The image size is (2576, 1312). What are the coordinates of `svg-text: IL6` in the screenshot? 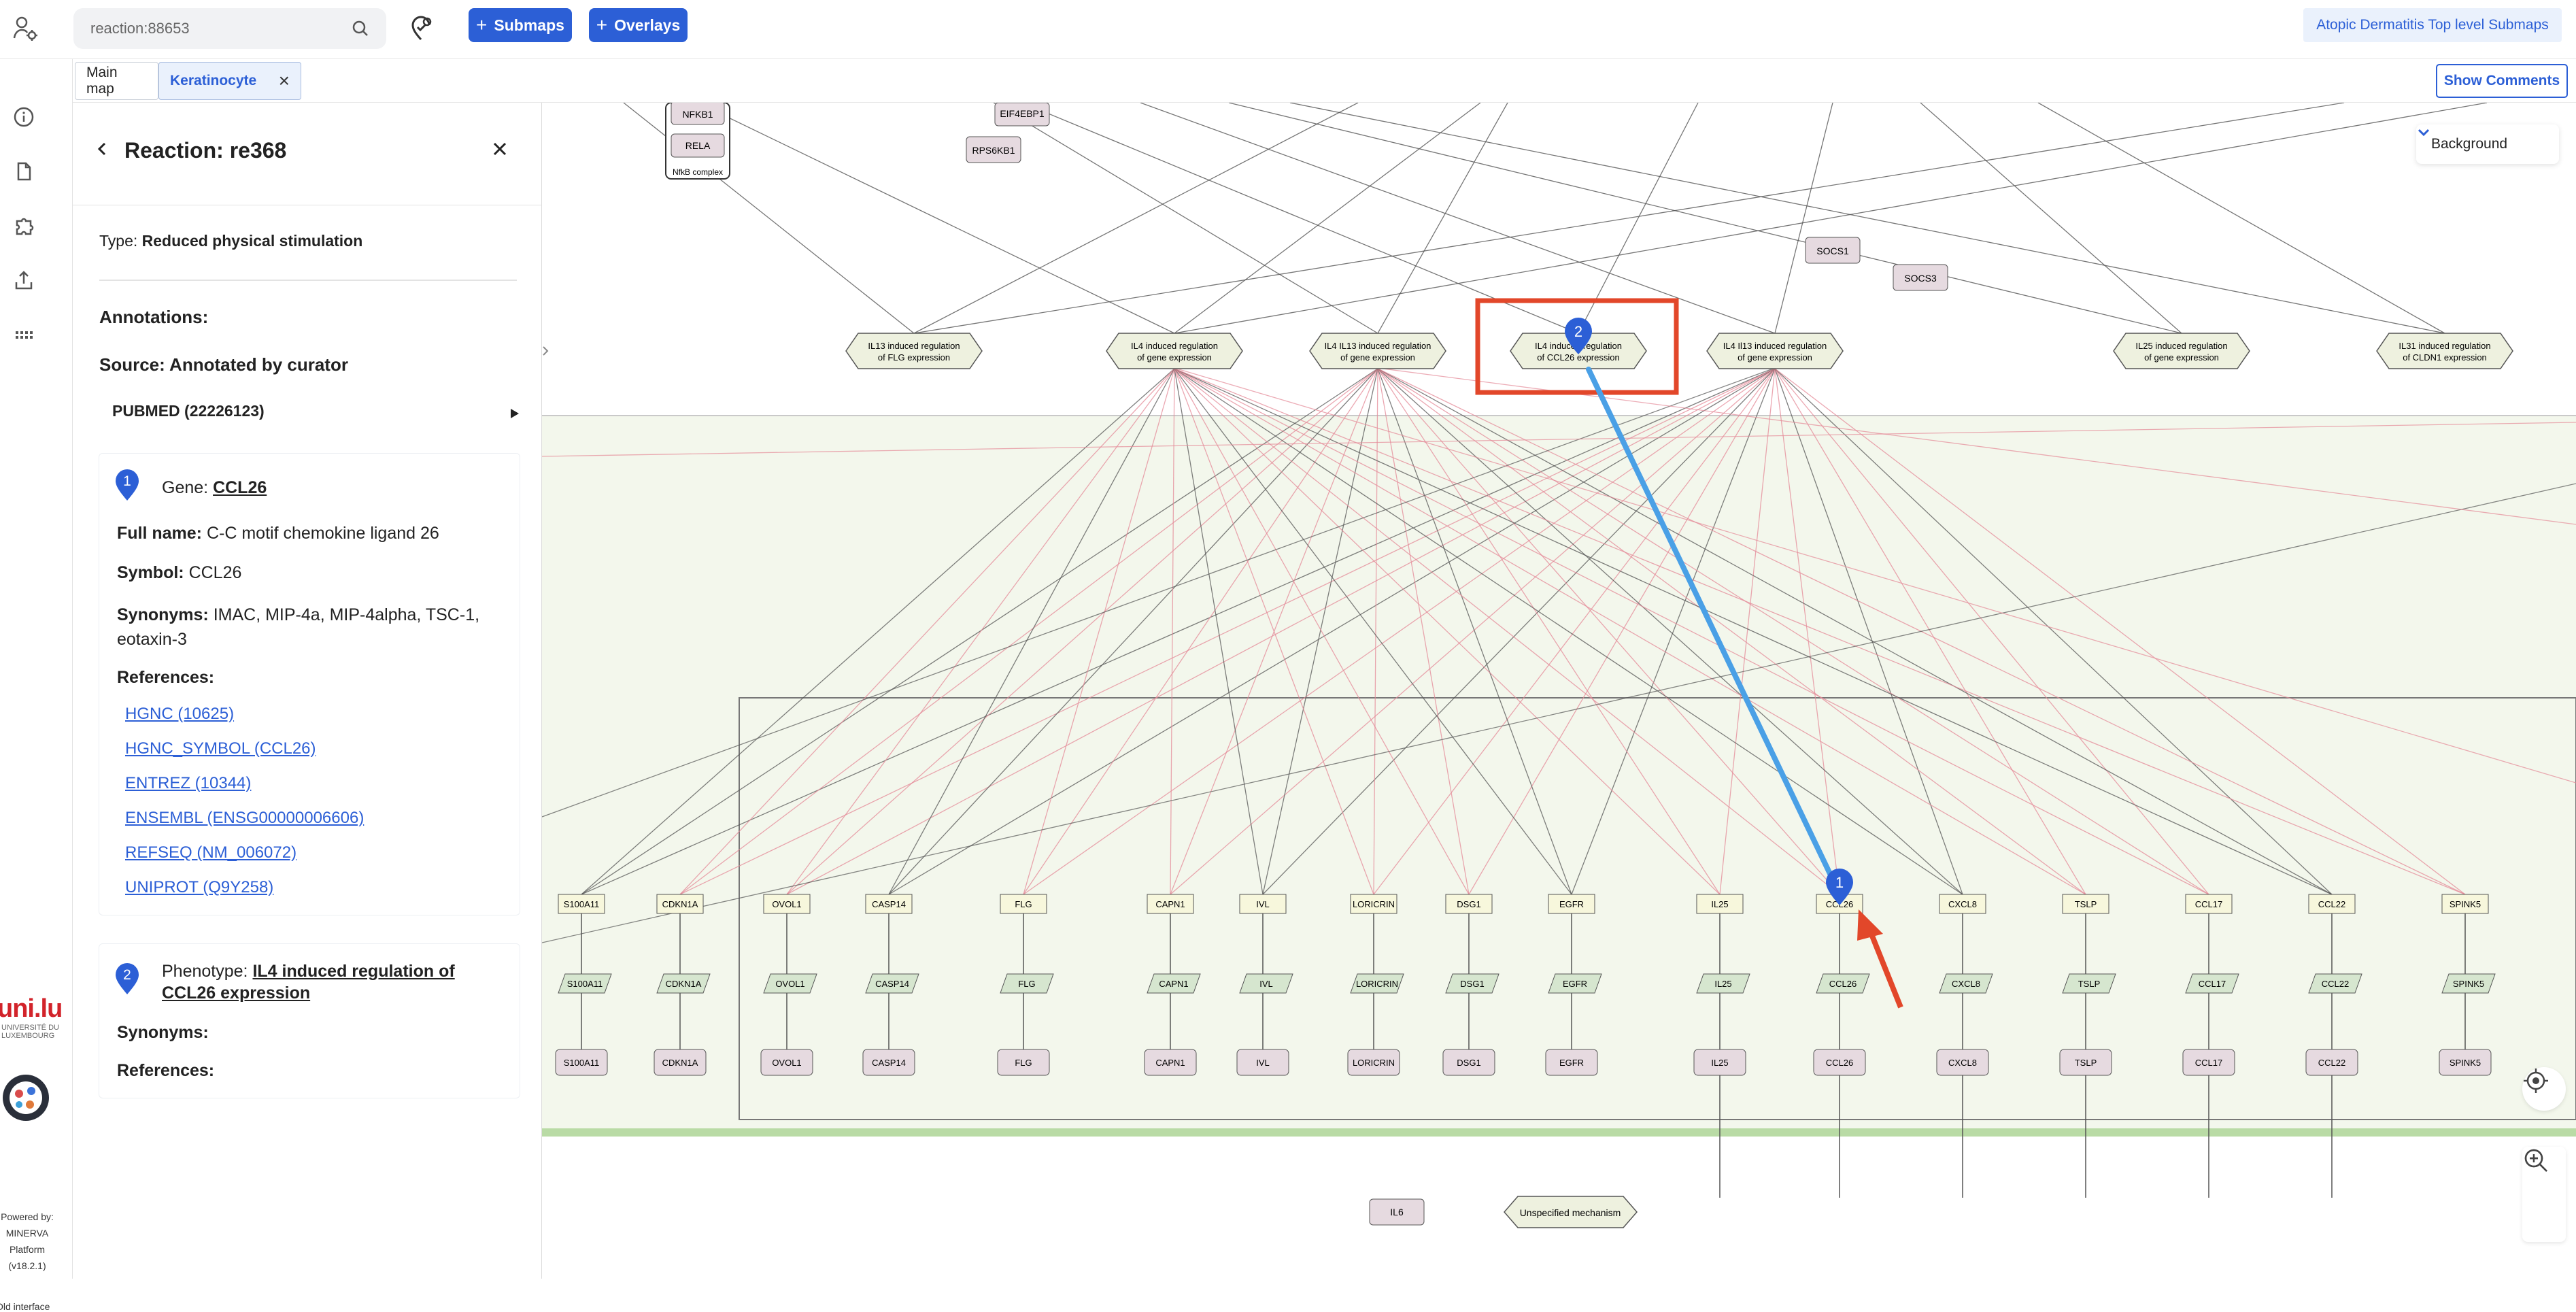 It's located at (1397, 1212).